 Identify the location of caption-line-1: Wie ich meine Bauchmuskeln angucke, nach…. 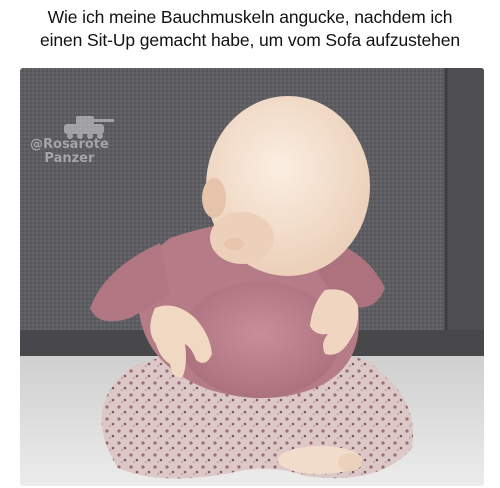
(250, 17).